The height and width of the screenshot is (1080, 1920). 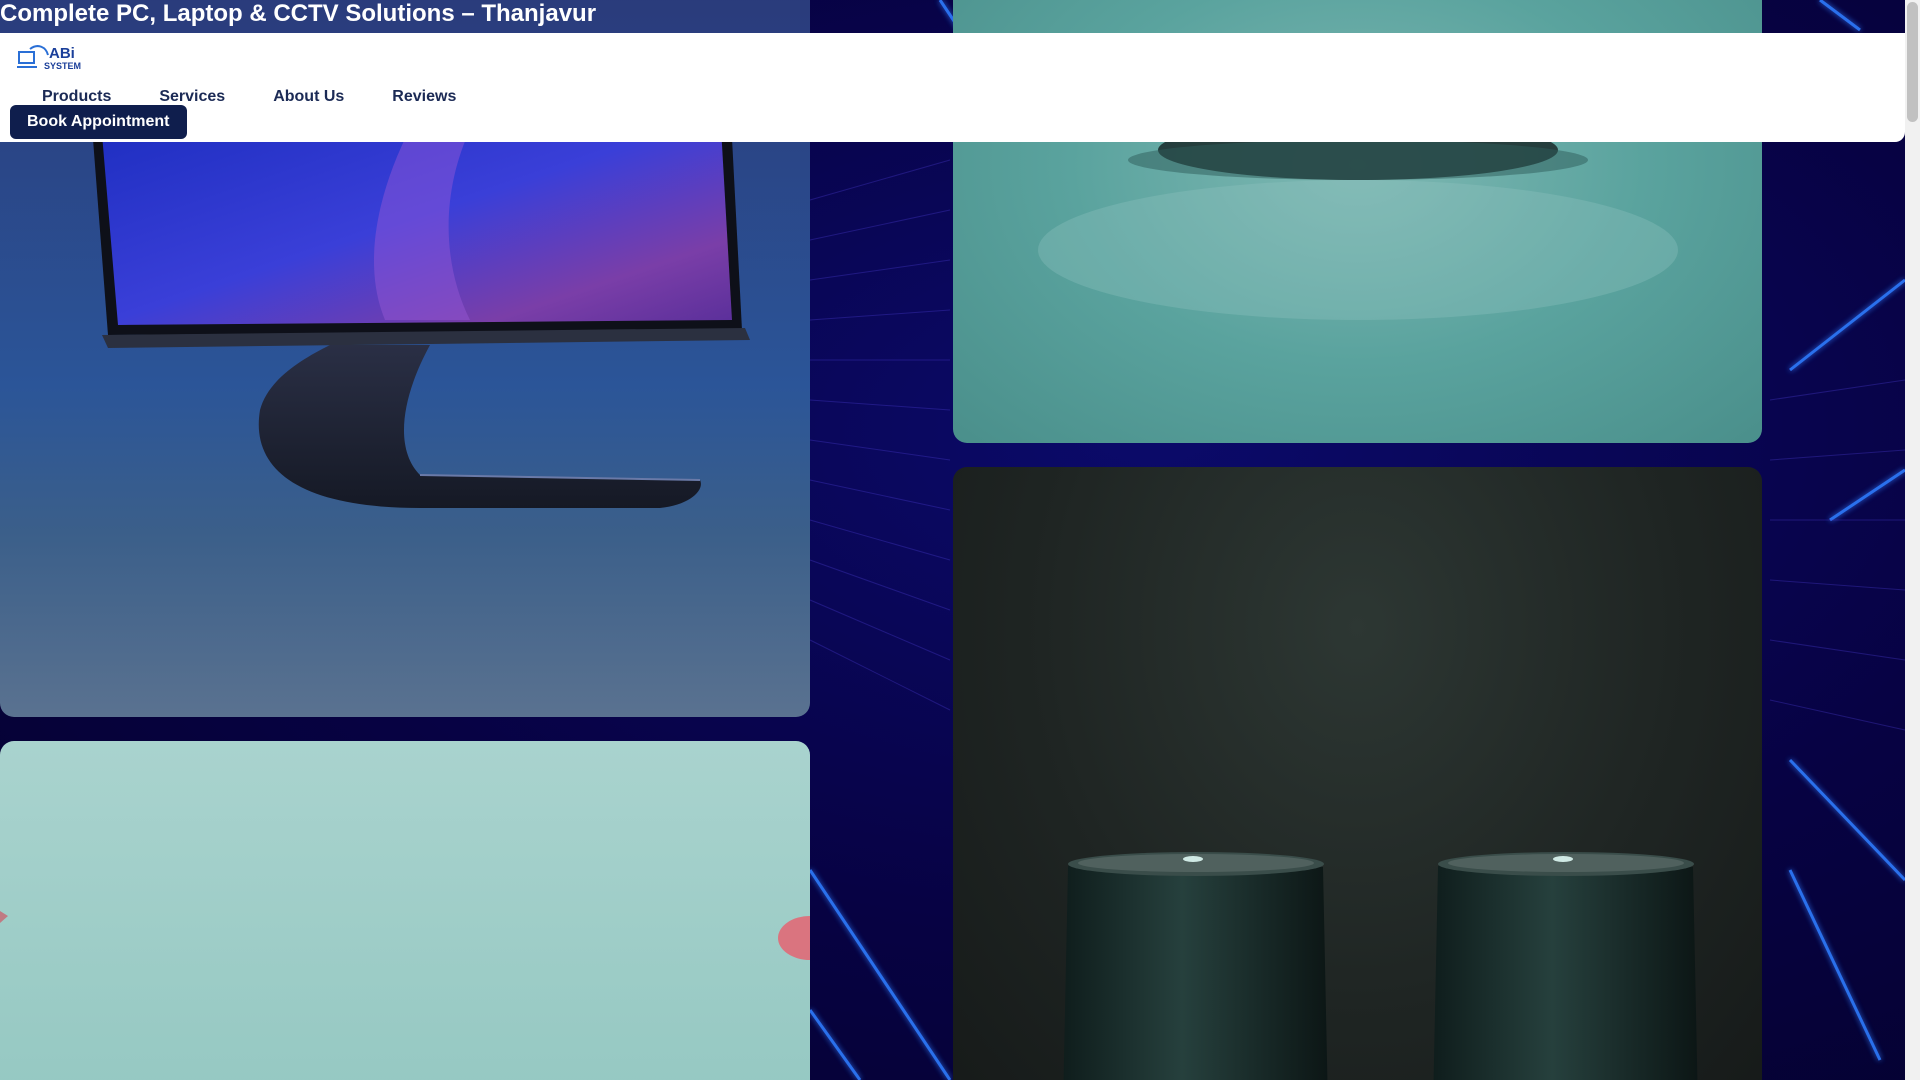 I want to click on page-scrollbar, so click(x=1912, y=540).